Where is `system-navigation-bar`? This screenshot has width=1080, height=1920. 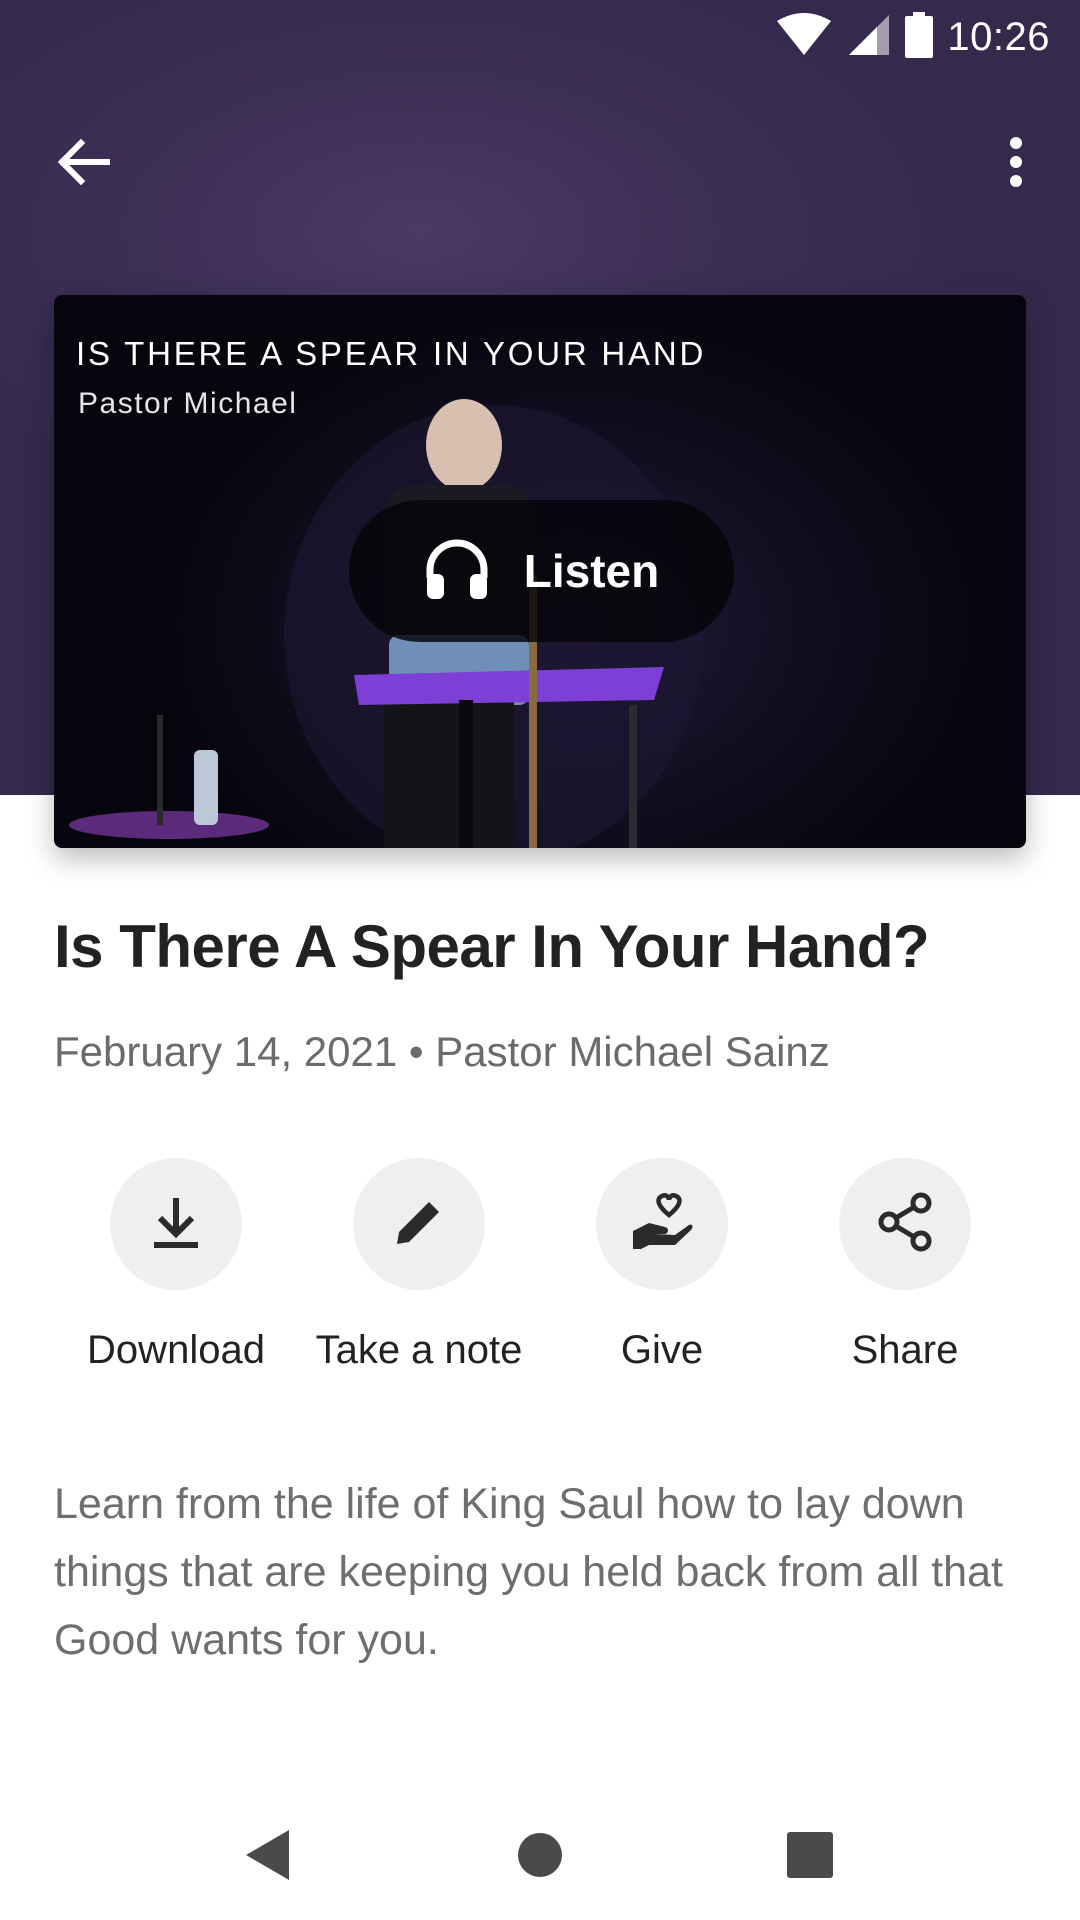 system-navigation-bar is located at coordinates (540, 1855).